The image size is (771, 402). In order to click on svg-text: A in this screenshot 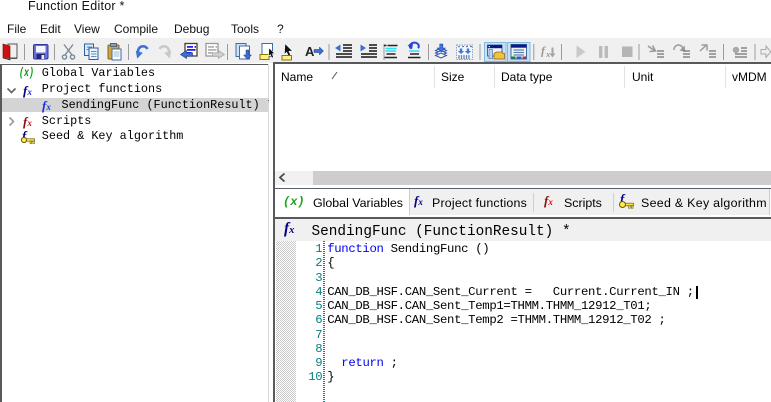, I will do `click(310, 51)`.